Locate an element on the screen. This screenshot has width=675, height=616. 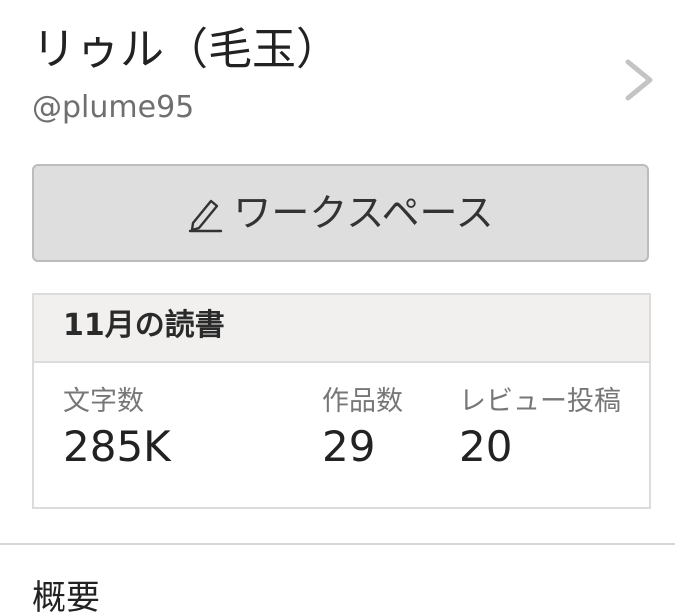
profile-name: リゥル（毛玉） is located at coordinates (186, 49).